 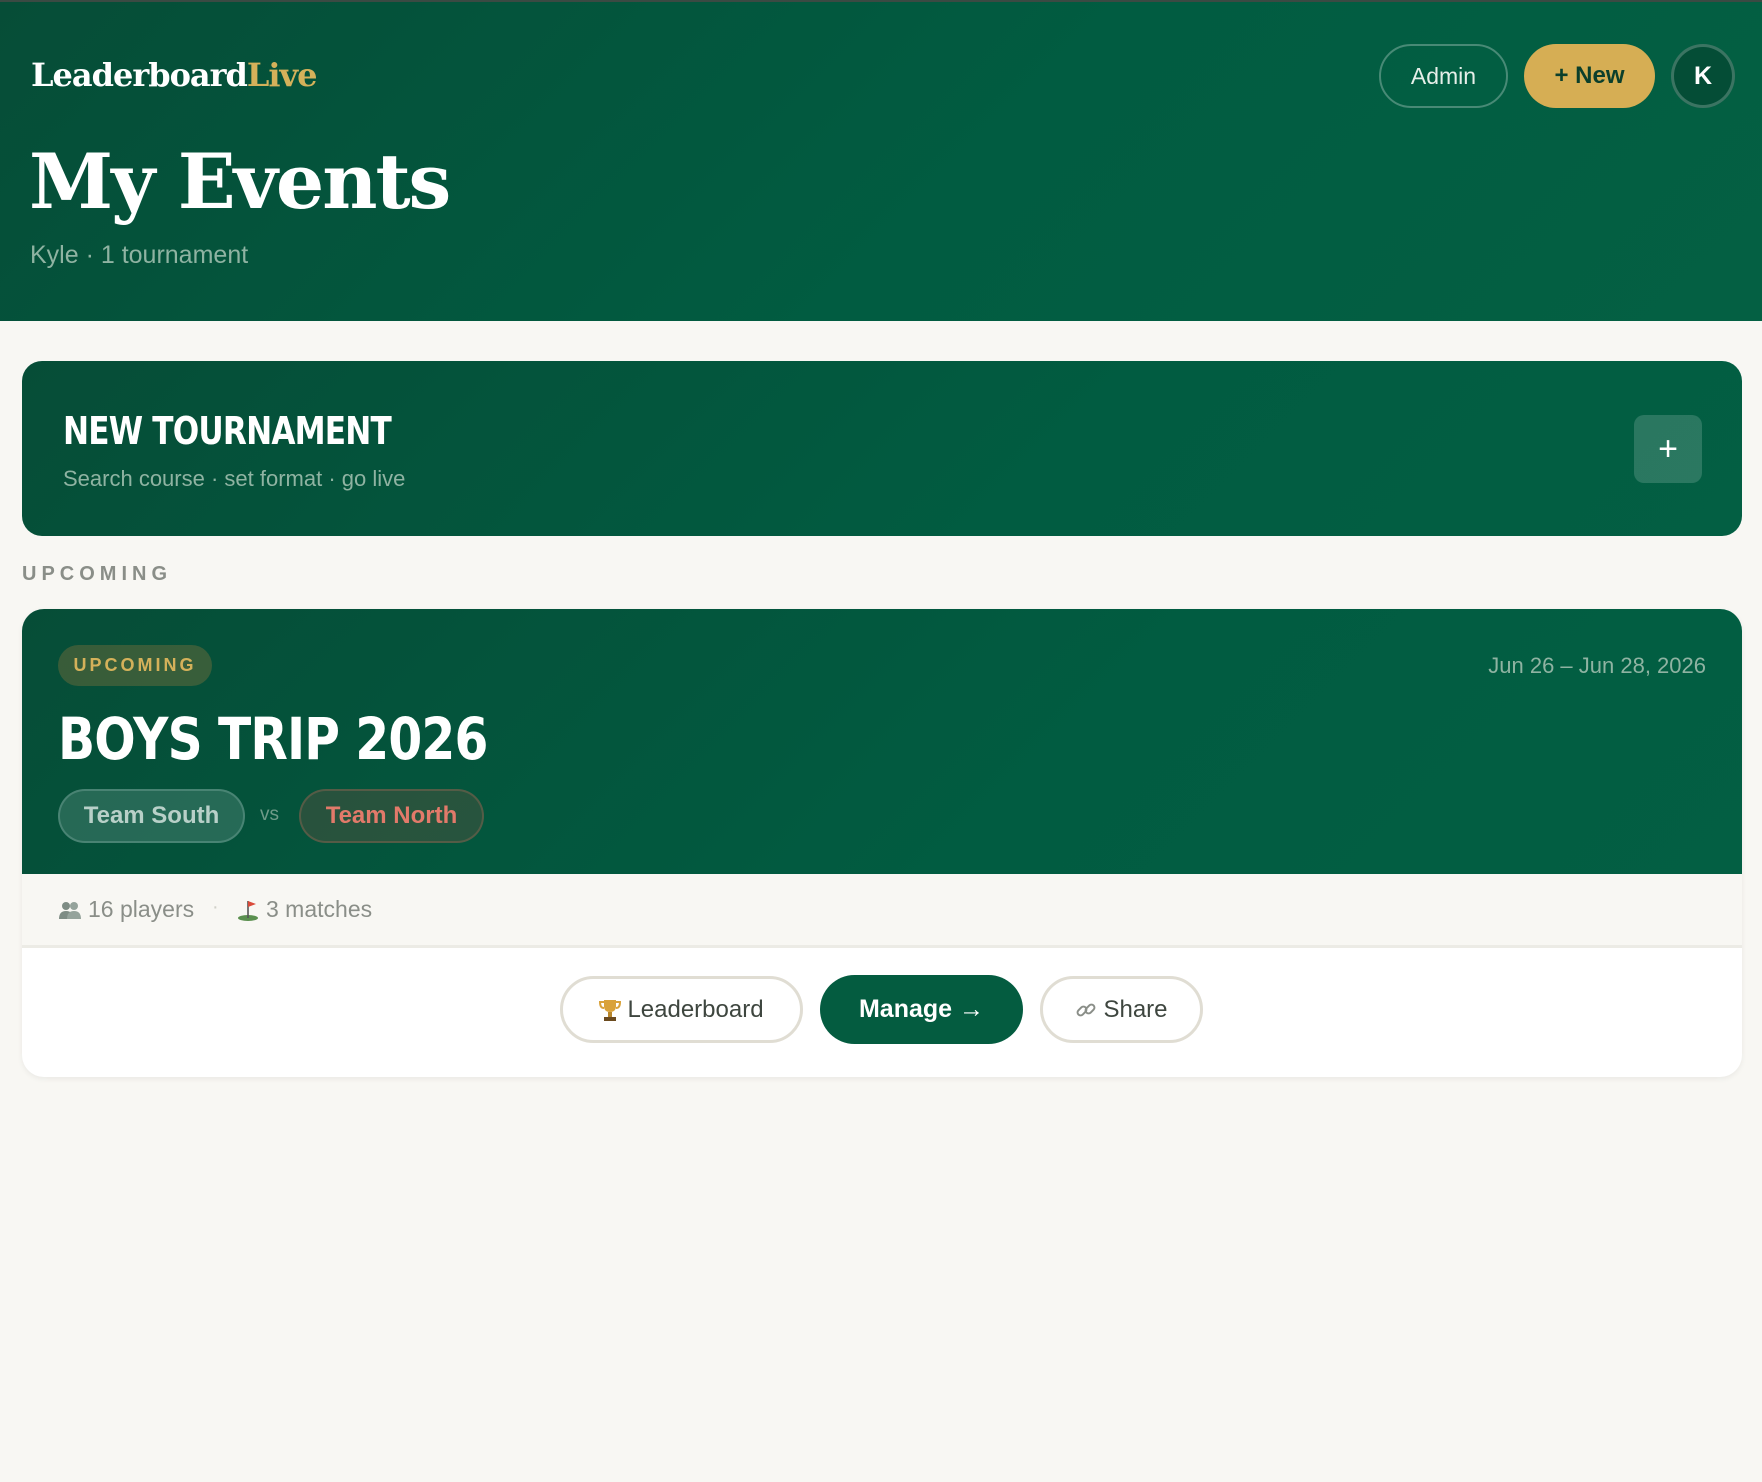 I want to click on players-label: 16 players, so click(x=141, y=909).